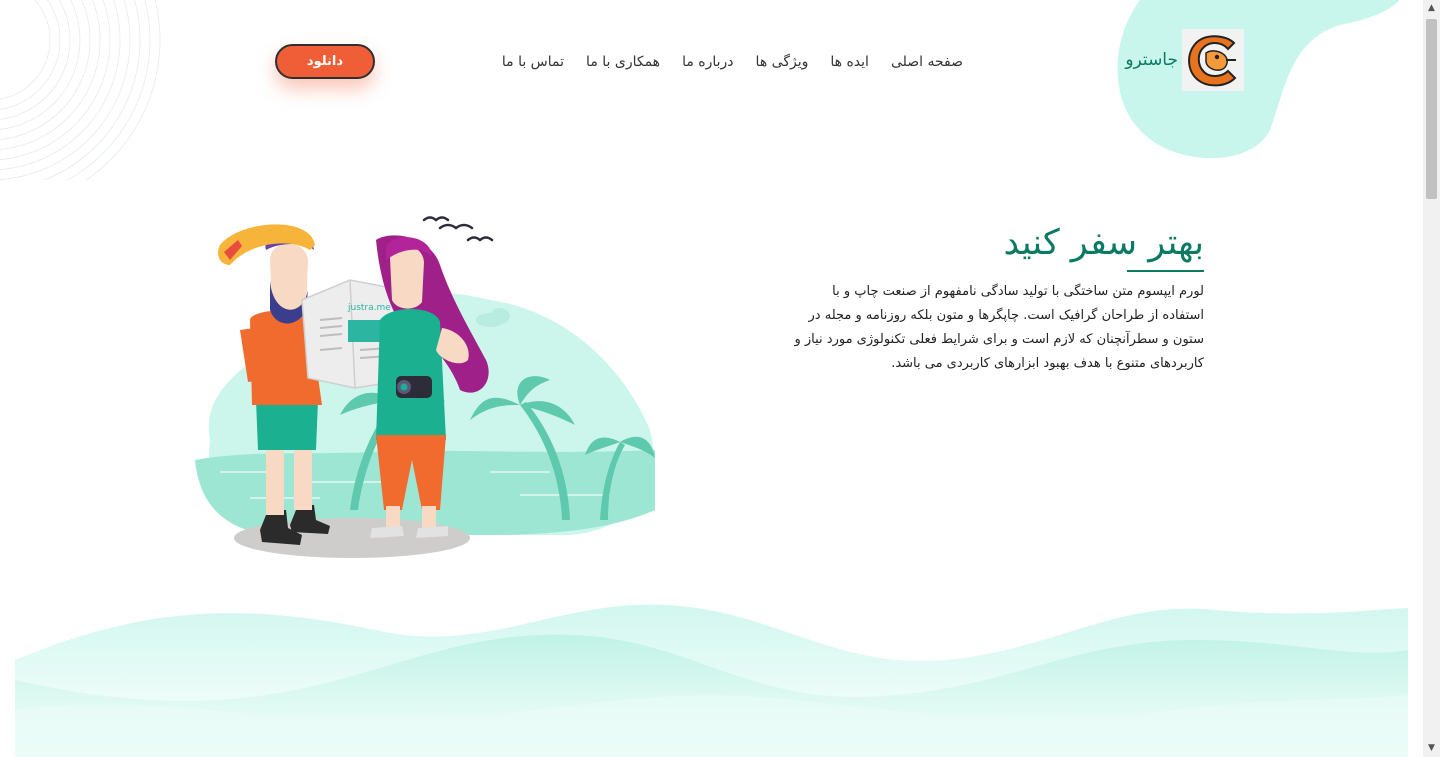  I want to click on nav-item-about: درباره ما, so click(707, 62).